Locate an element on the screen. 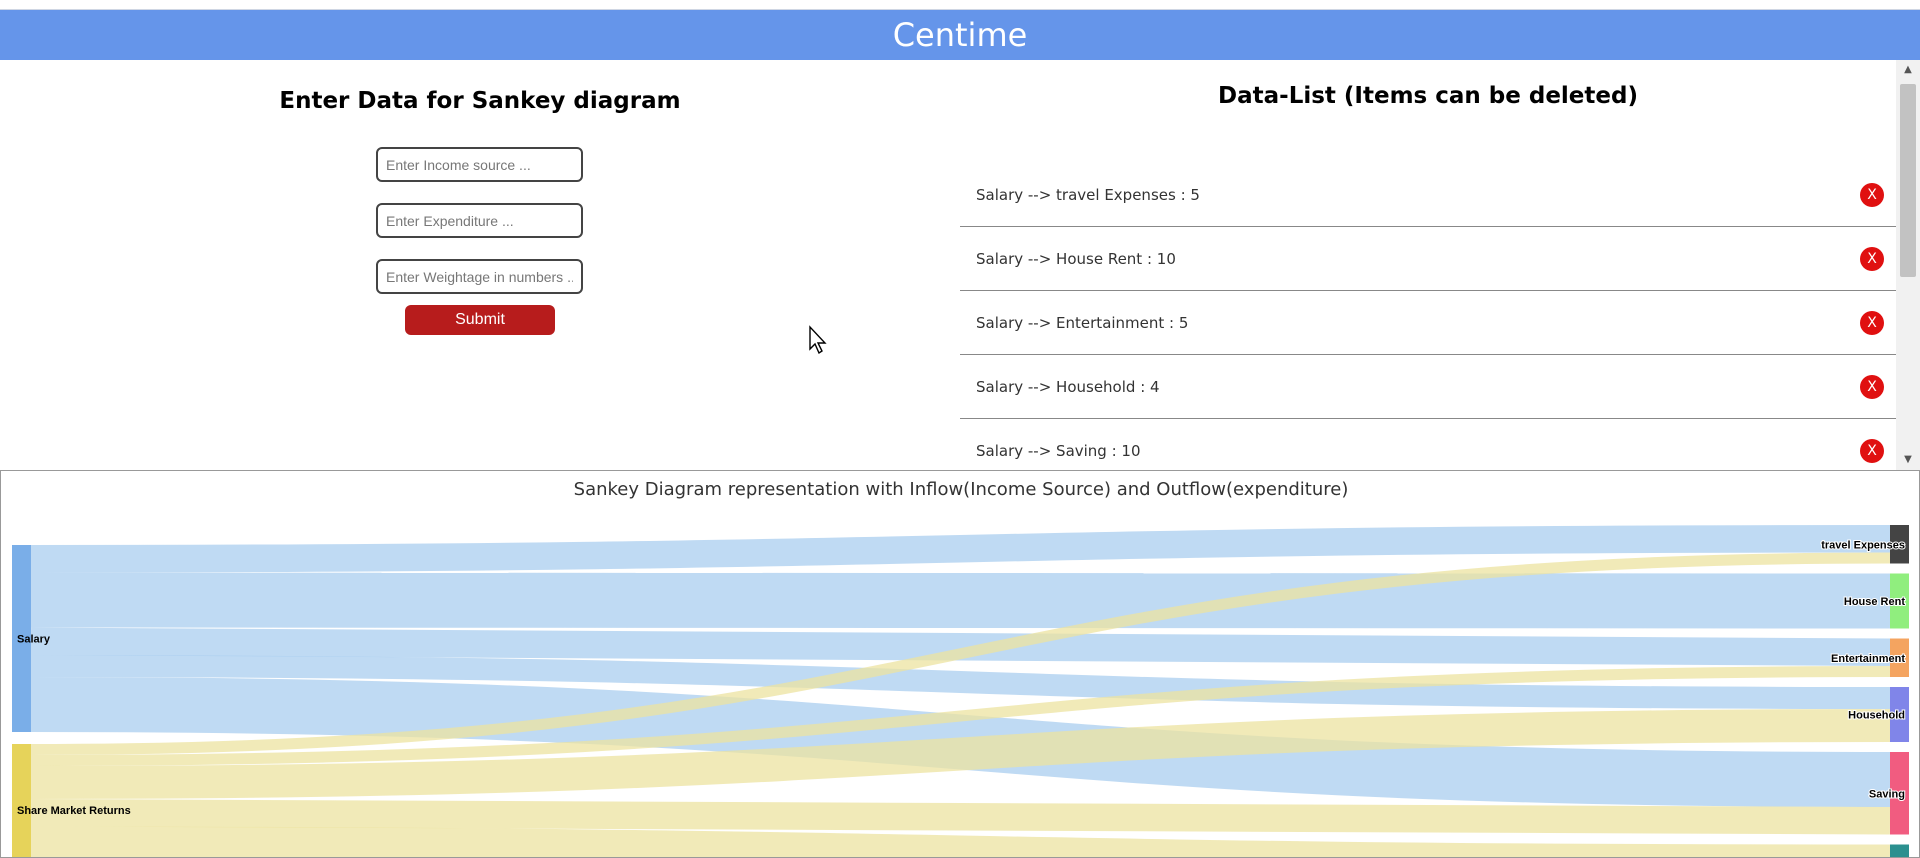  list-item: Salary --> Entertainment : 5 X is located at coordinates (1428, 323).